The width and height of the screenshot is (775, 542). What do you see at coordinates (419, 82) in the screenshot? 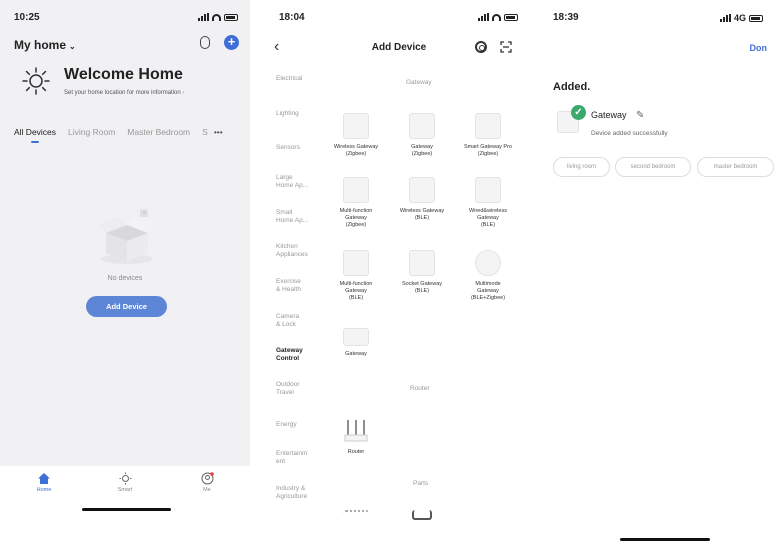
I see `section-gateway: Gateway` at bounding box center [419, 82].